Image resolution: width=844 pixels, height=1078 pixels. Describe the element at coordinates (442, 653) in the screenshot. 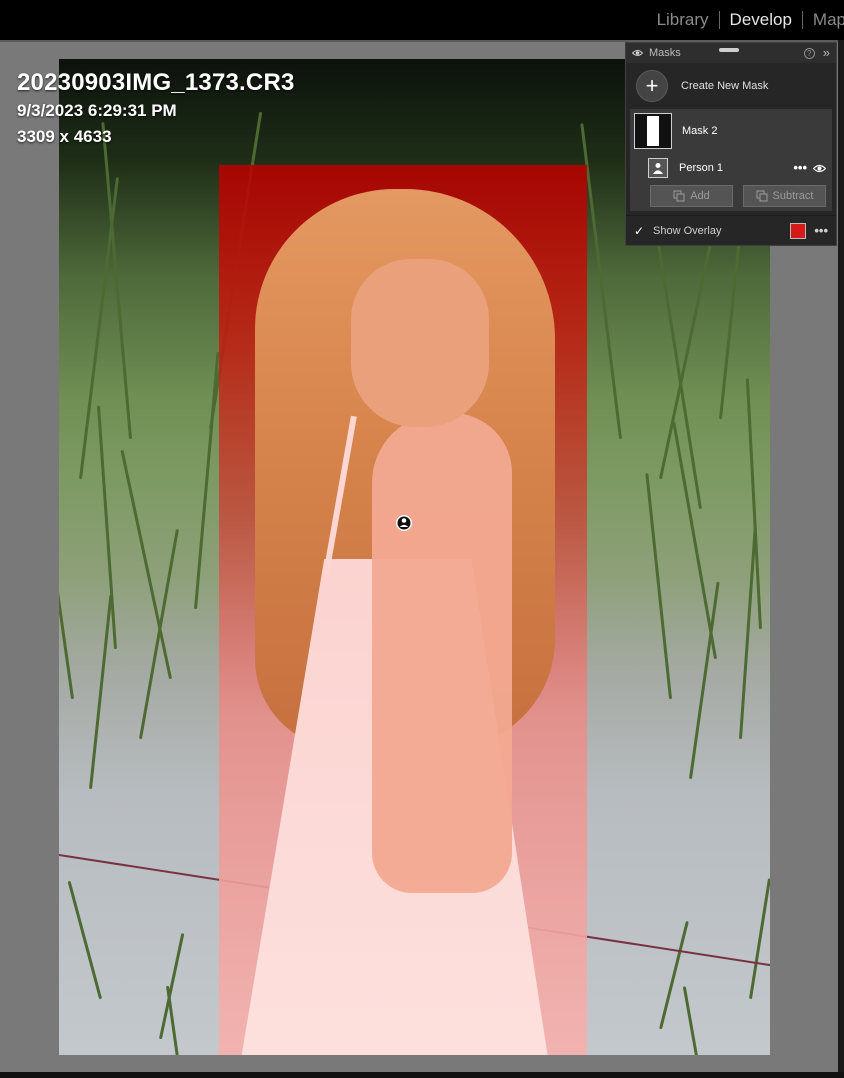

I see `subject-arm` at that location.